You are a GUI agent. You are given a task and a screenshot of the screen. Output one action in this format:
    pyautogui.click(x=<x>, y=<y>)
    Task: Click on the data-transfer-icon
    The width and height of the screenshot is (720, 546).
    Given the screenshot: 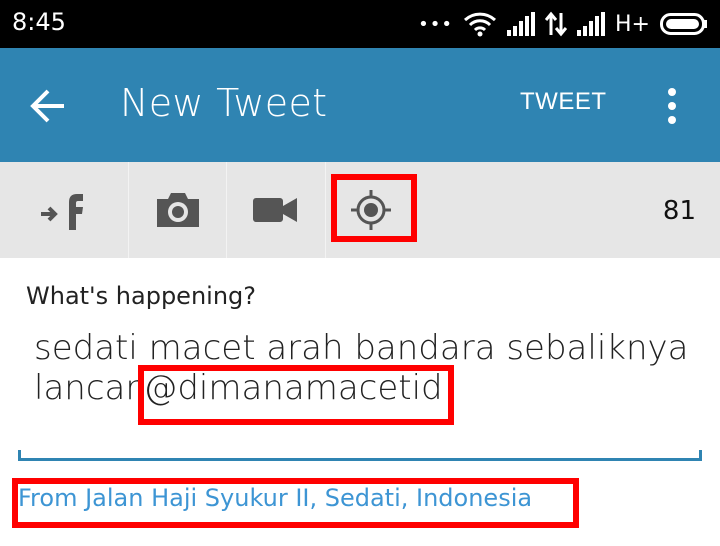 What is the action you would take?
    pyautogui.click(x=556, y=24)
    